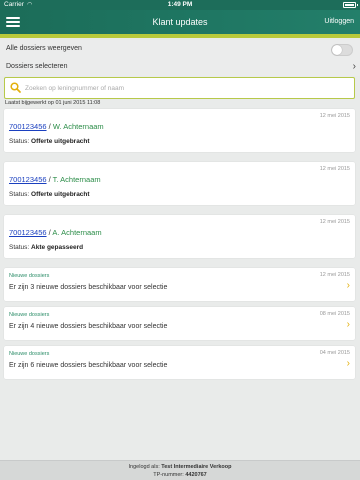 Image resolution: width=360 pixels, height=480 pixels. What do you see at coordinates (334, 275) in the screenshot?
I see `new-dossiers-date: 12 mei 2015` at bounding box center [334, 275].